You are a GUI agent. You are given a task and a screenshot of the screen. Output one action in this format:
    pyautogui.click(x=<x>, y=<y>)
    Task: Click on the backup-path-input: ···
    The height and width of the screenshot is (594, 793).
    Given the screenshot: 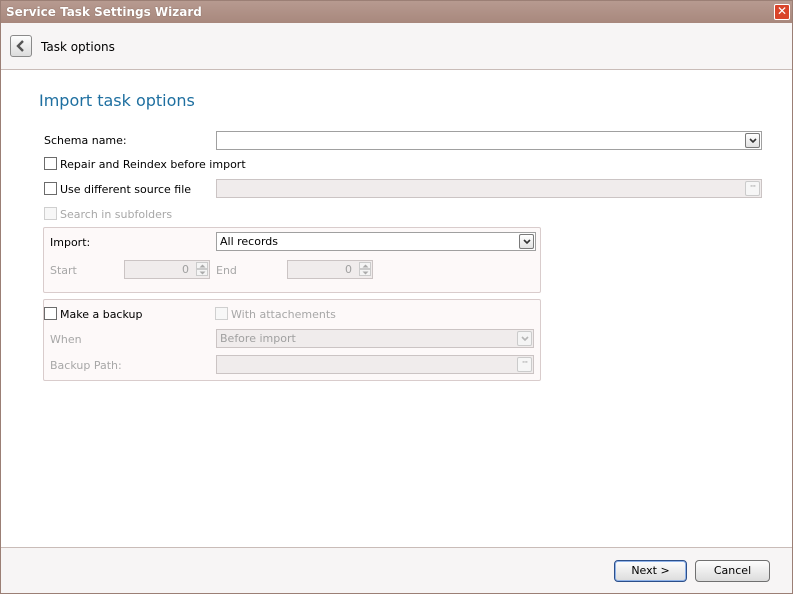 What is the action you would take?
    pyautogui.click(x=375, y=364)
    